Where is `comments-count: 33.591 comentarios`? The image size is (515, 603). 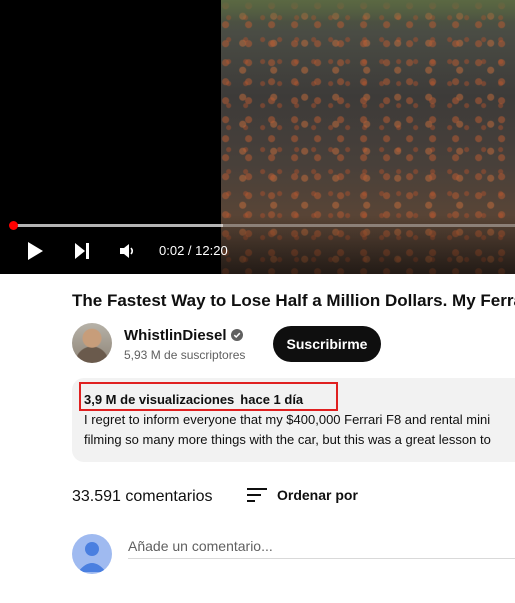 comments-count: 33.591 comentarios is located at coordinates (142, 496).